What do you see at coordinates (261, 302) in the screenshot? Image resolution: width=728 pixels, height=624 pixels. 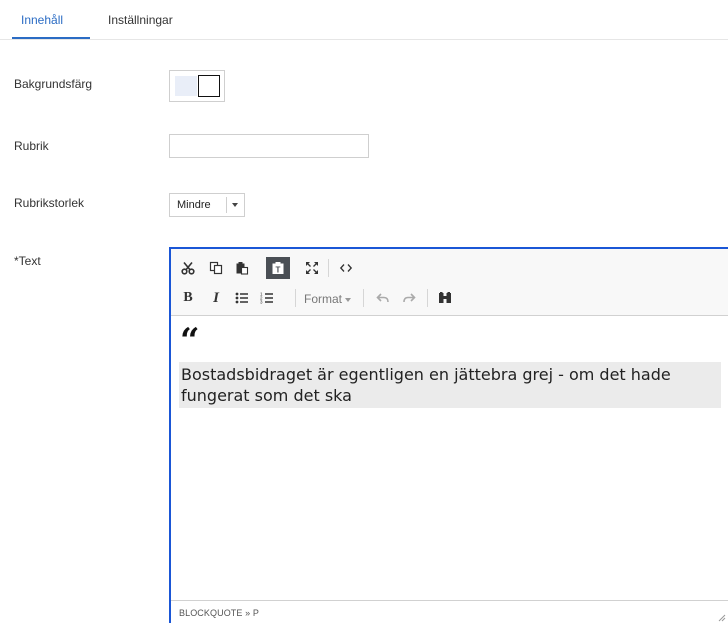 I see `svg-text: 3` at bounding box center [261, 302].